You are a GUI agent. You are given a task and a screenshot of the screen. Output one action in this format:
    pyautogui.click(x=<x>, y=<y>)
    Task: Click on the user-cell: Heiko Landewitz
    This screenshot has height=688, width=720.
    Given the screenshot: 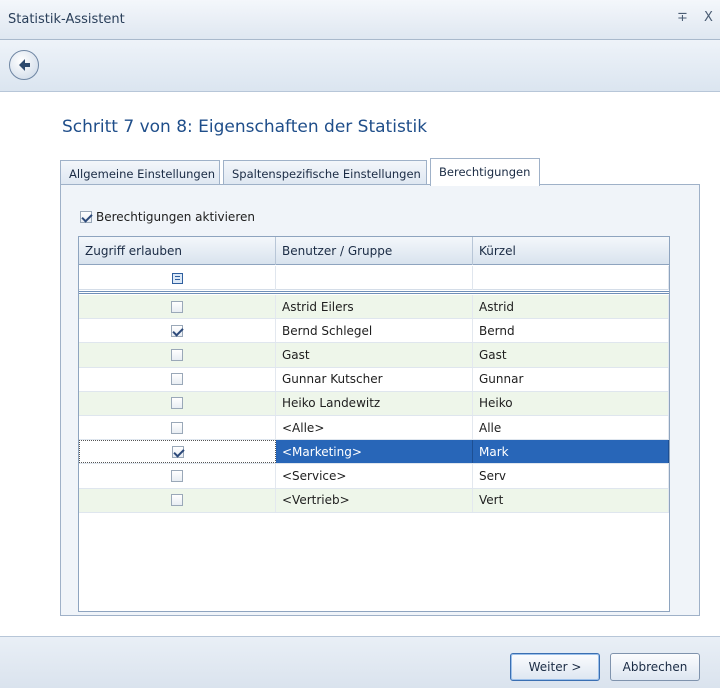 What is the action you would take?
    pyautogui.click(x=374, y=403)
    